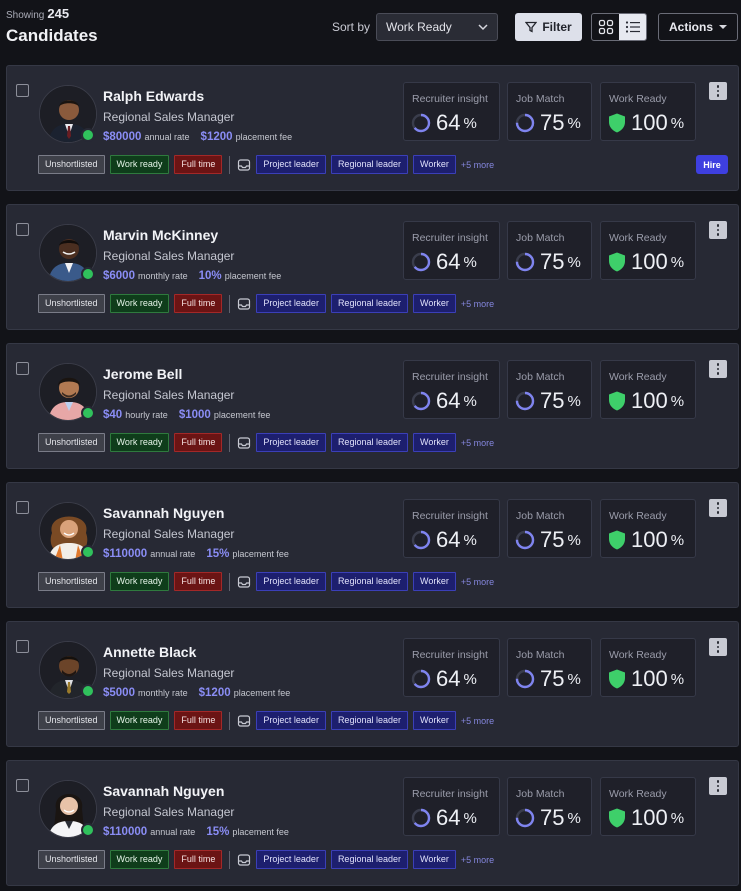 This screenshot has width=741, height=891. What do you see at coordinates (125, 832) in the screenshot?
I see `rate-amount: $110000` at bounding box center [125, 832].